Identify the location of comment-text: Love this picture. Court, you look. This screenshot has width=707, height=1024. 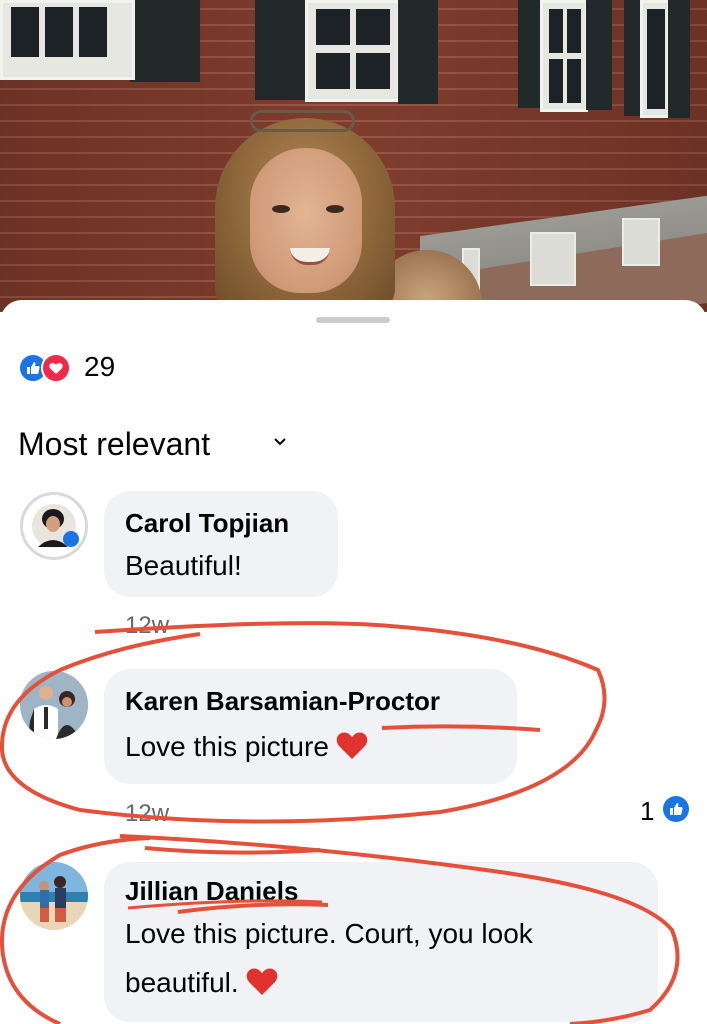
(329, 933).